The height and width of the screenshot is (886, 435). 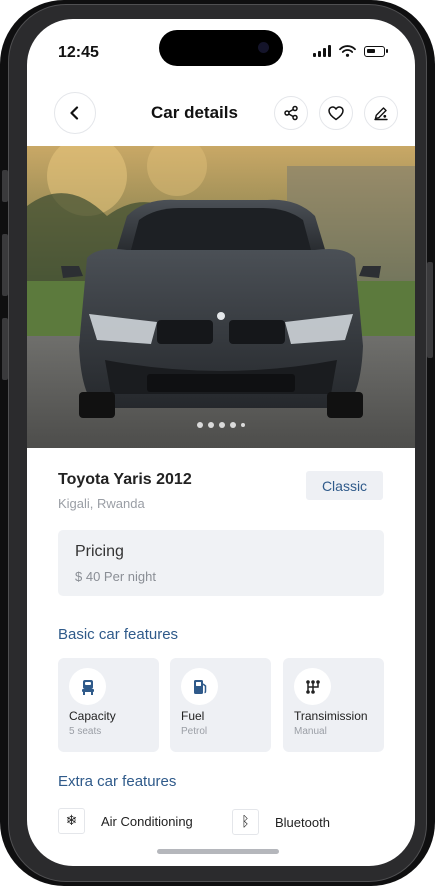 What do you see at coordinates (310, 731) in the screenshot?
I see `feature-value: Manual` at bounding box center [310, 731].